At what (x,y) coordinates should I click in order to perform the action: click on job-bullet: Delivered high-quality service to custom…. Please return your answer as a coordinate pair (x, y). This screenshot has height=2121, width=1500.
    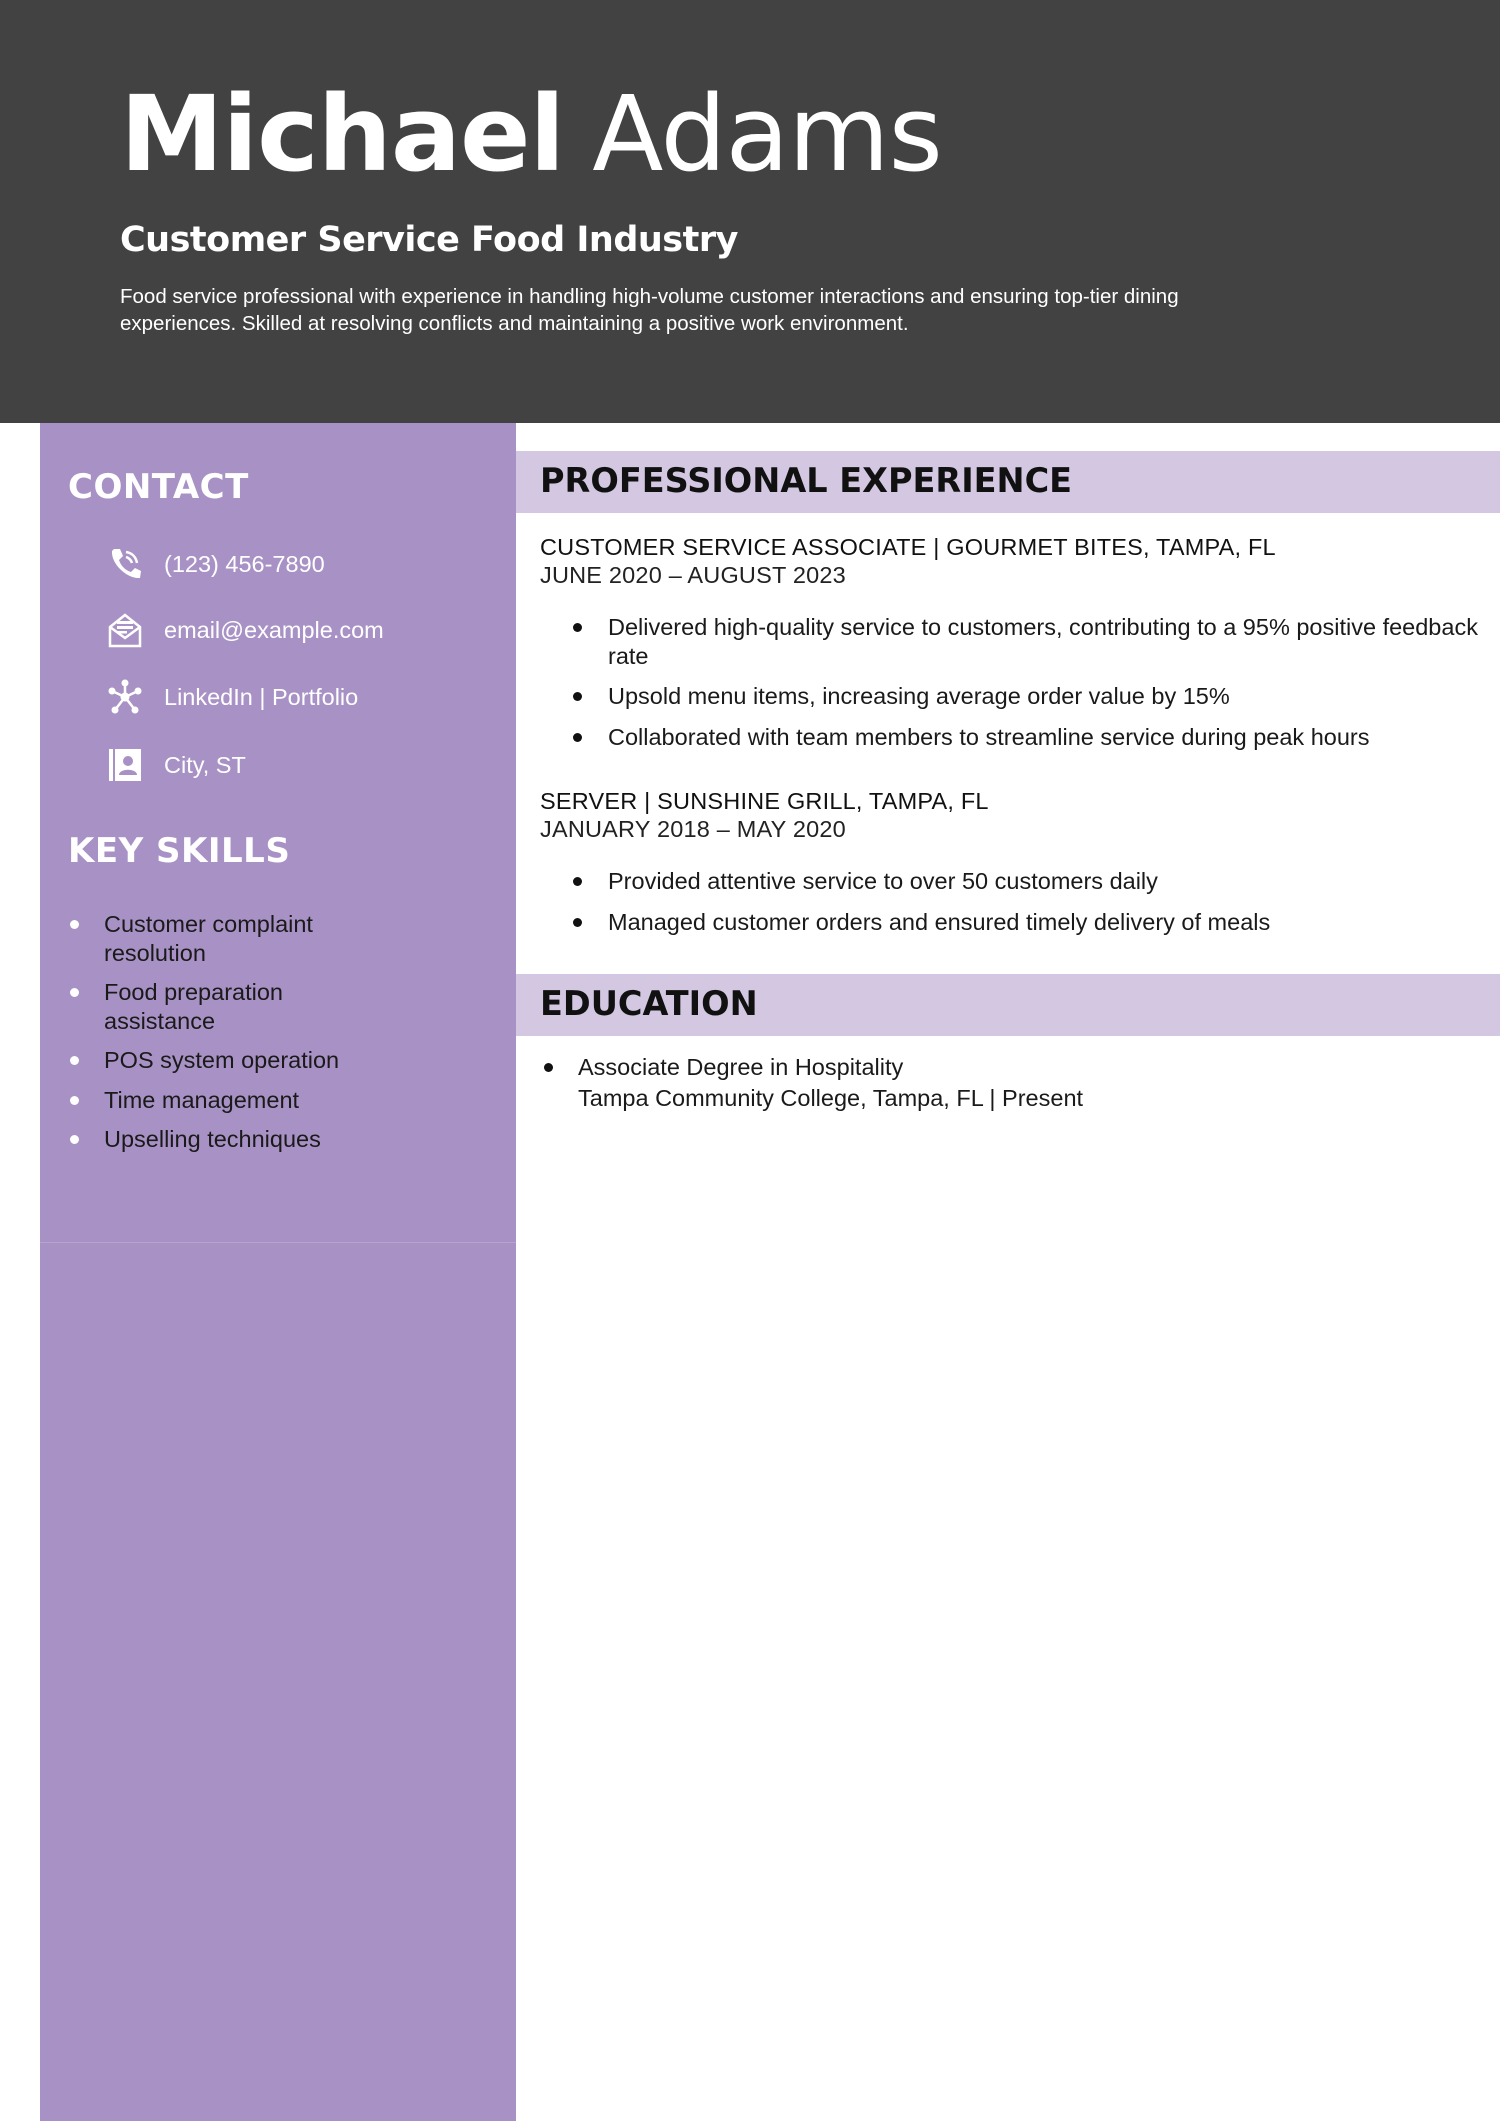
    Looking at the image, I should click on (1010, 641).